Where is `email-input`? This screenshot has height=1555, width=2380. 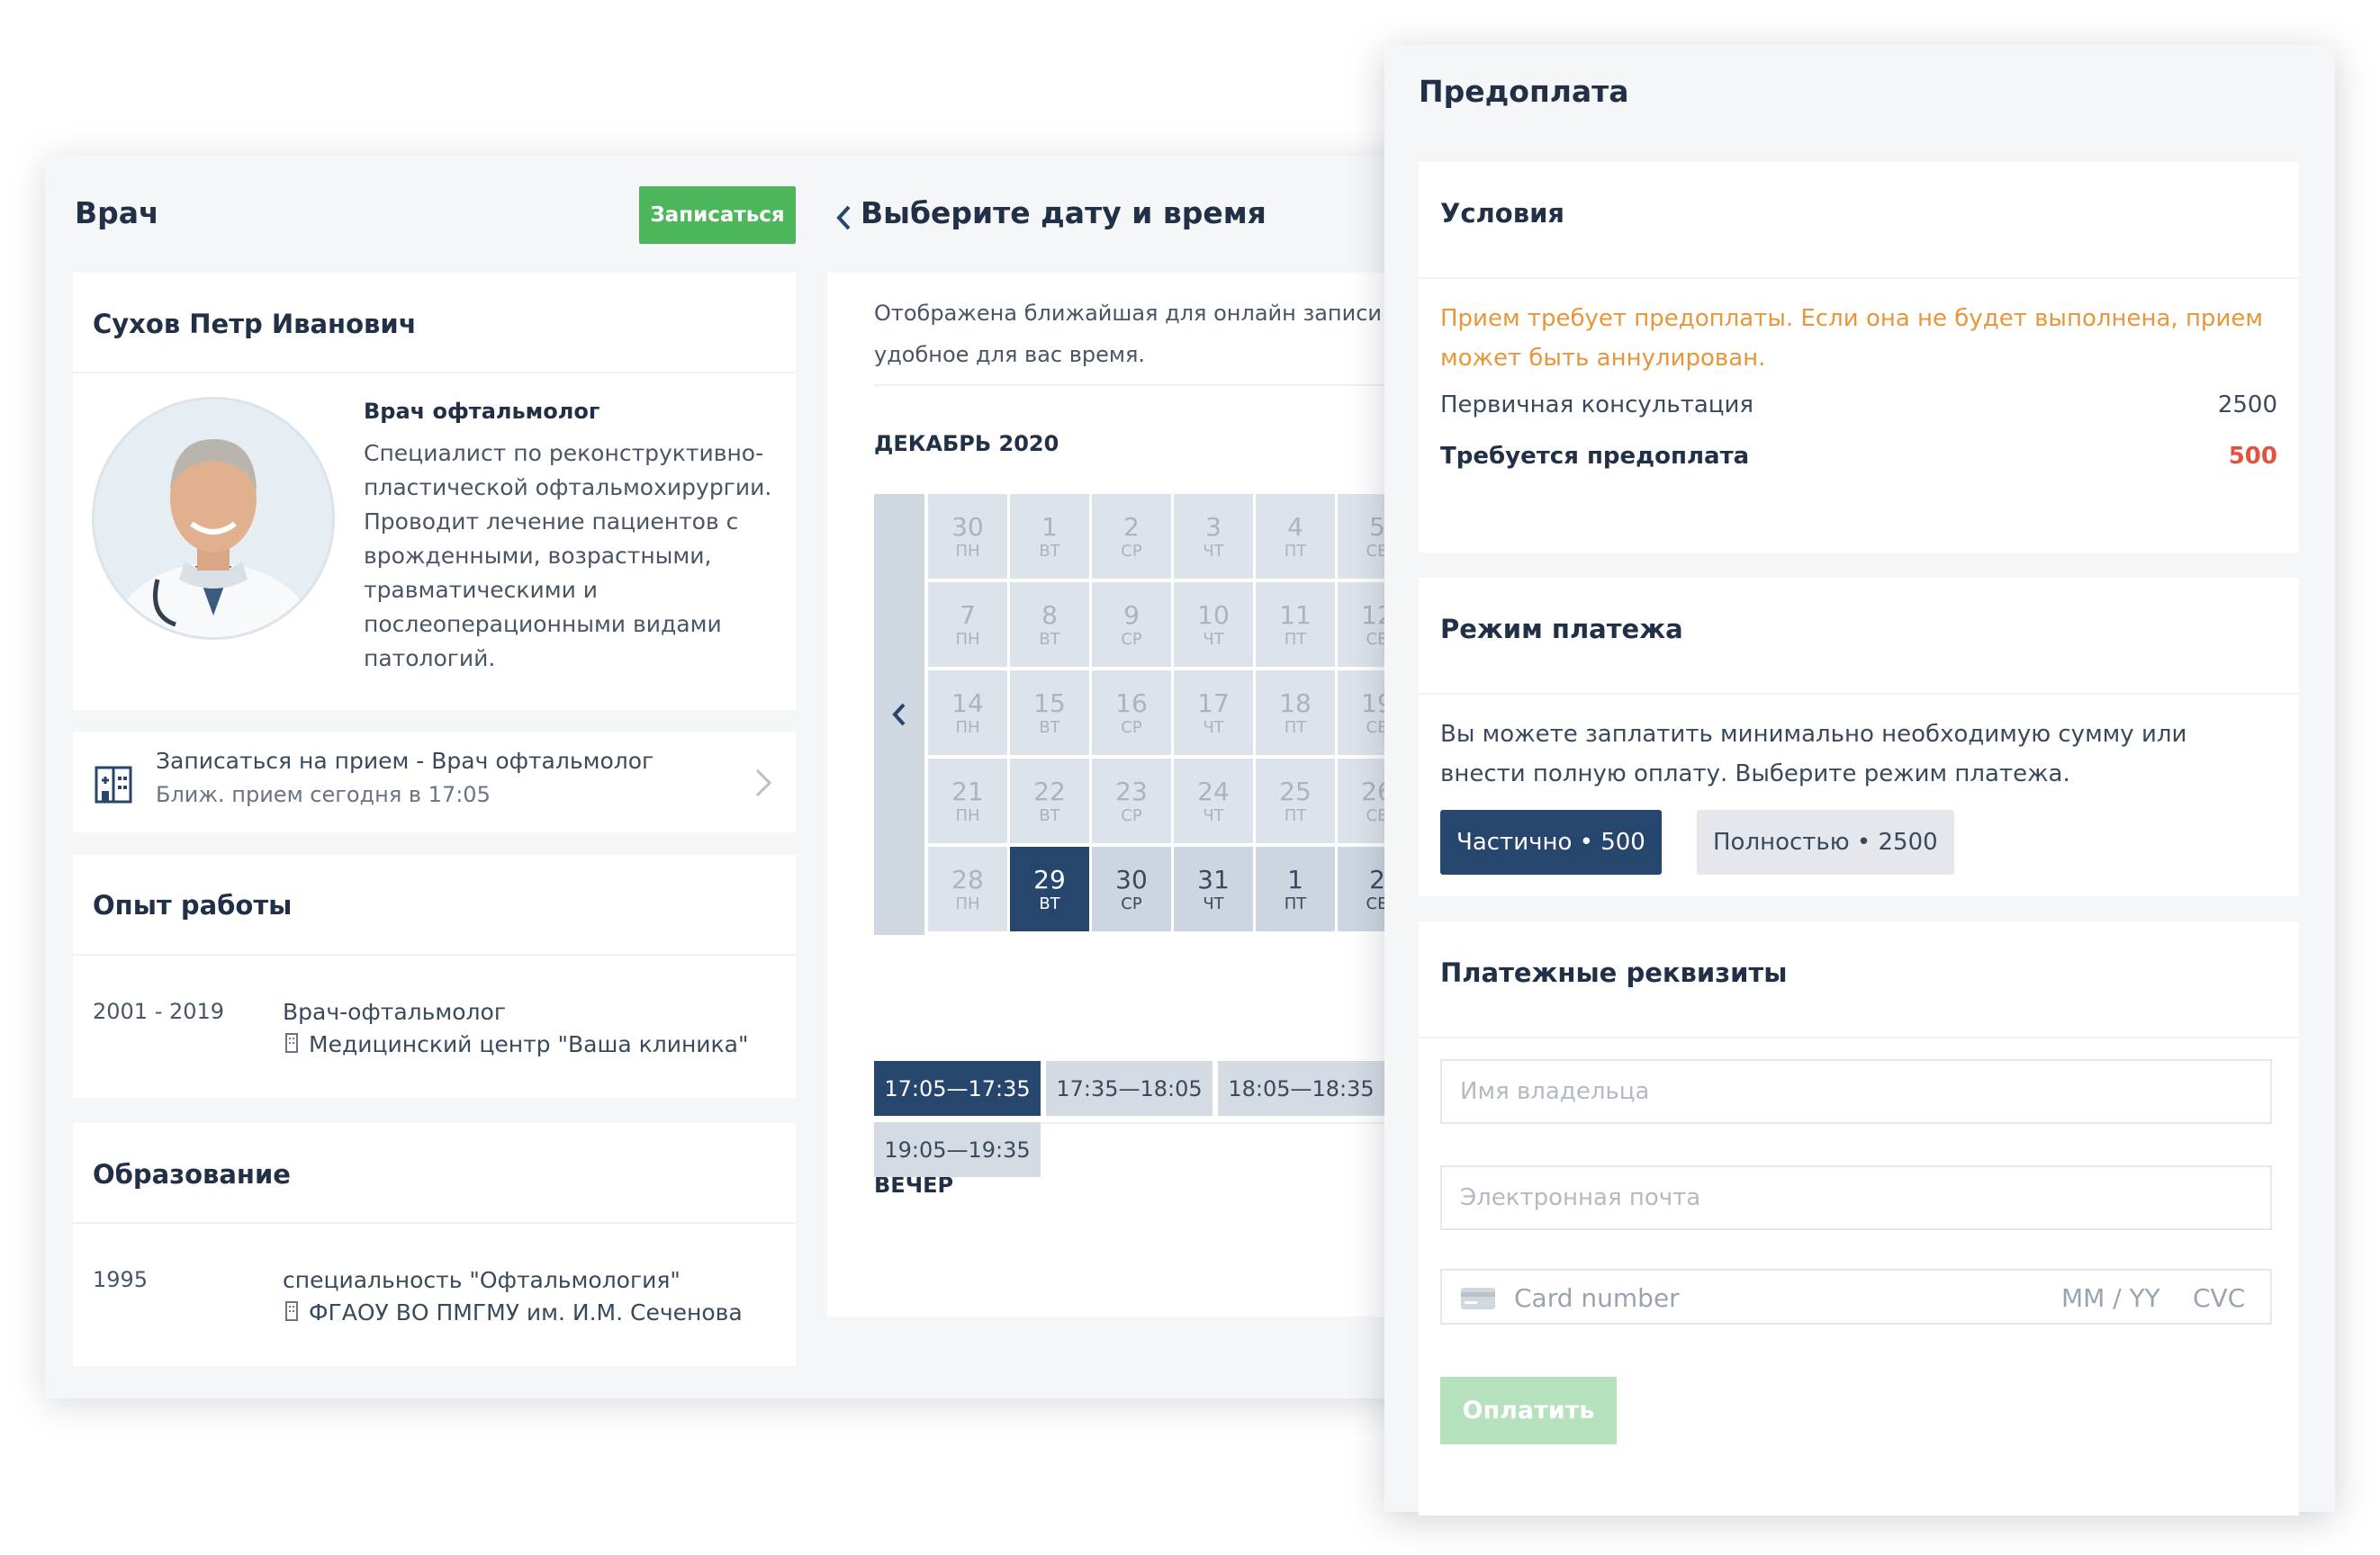 email-input is located at coordinates (1856, 1198).